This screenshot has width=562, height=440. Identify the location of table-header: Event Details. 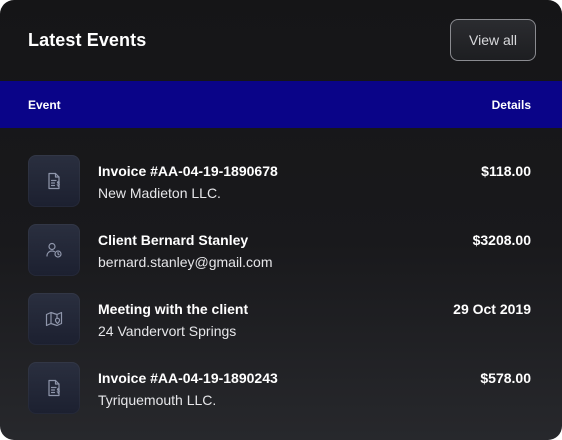
(281, 104).